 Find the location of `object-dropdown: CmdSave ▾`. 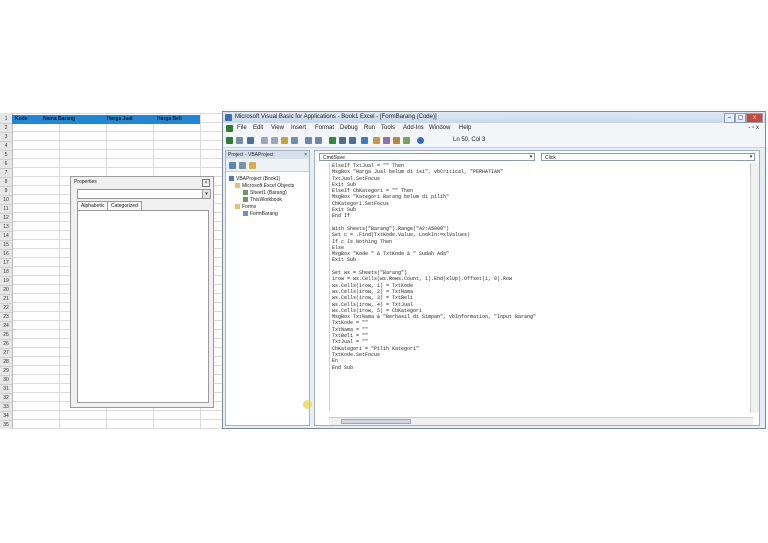

object-dropdown: CmdSave ▾ is located at coordinates (427, 157).